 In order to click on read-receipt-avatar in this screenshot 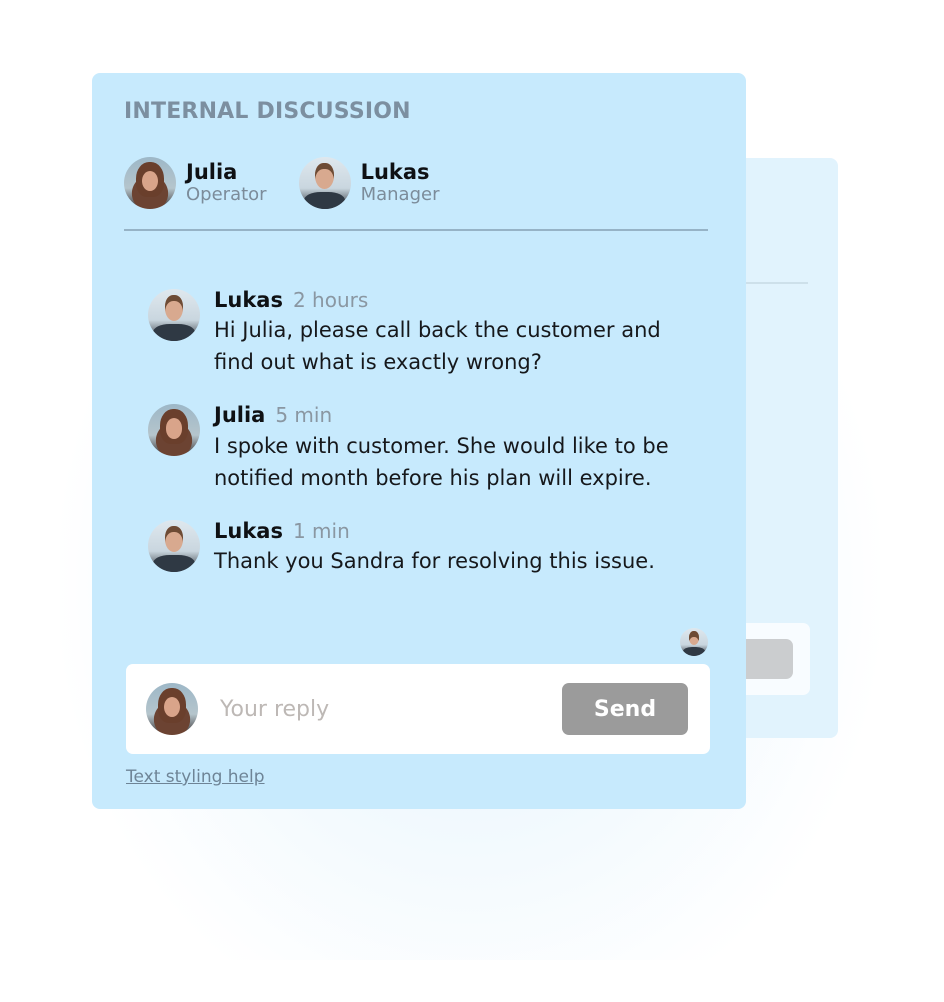, I will do `click(694, 642)`.